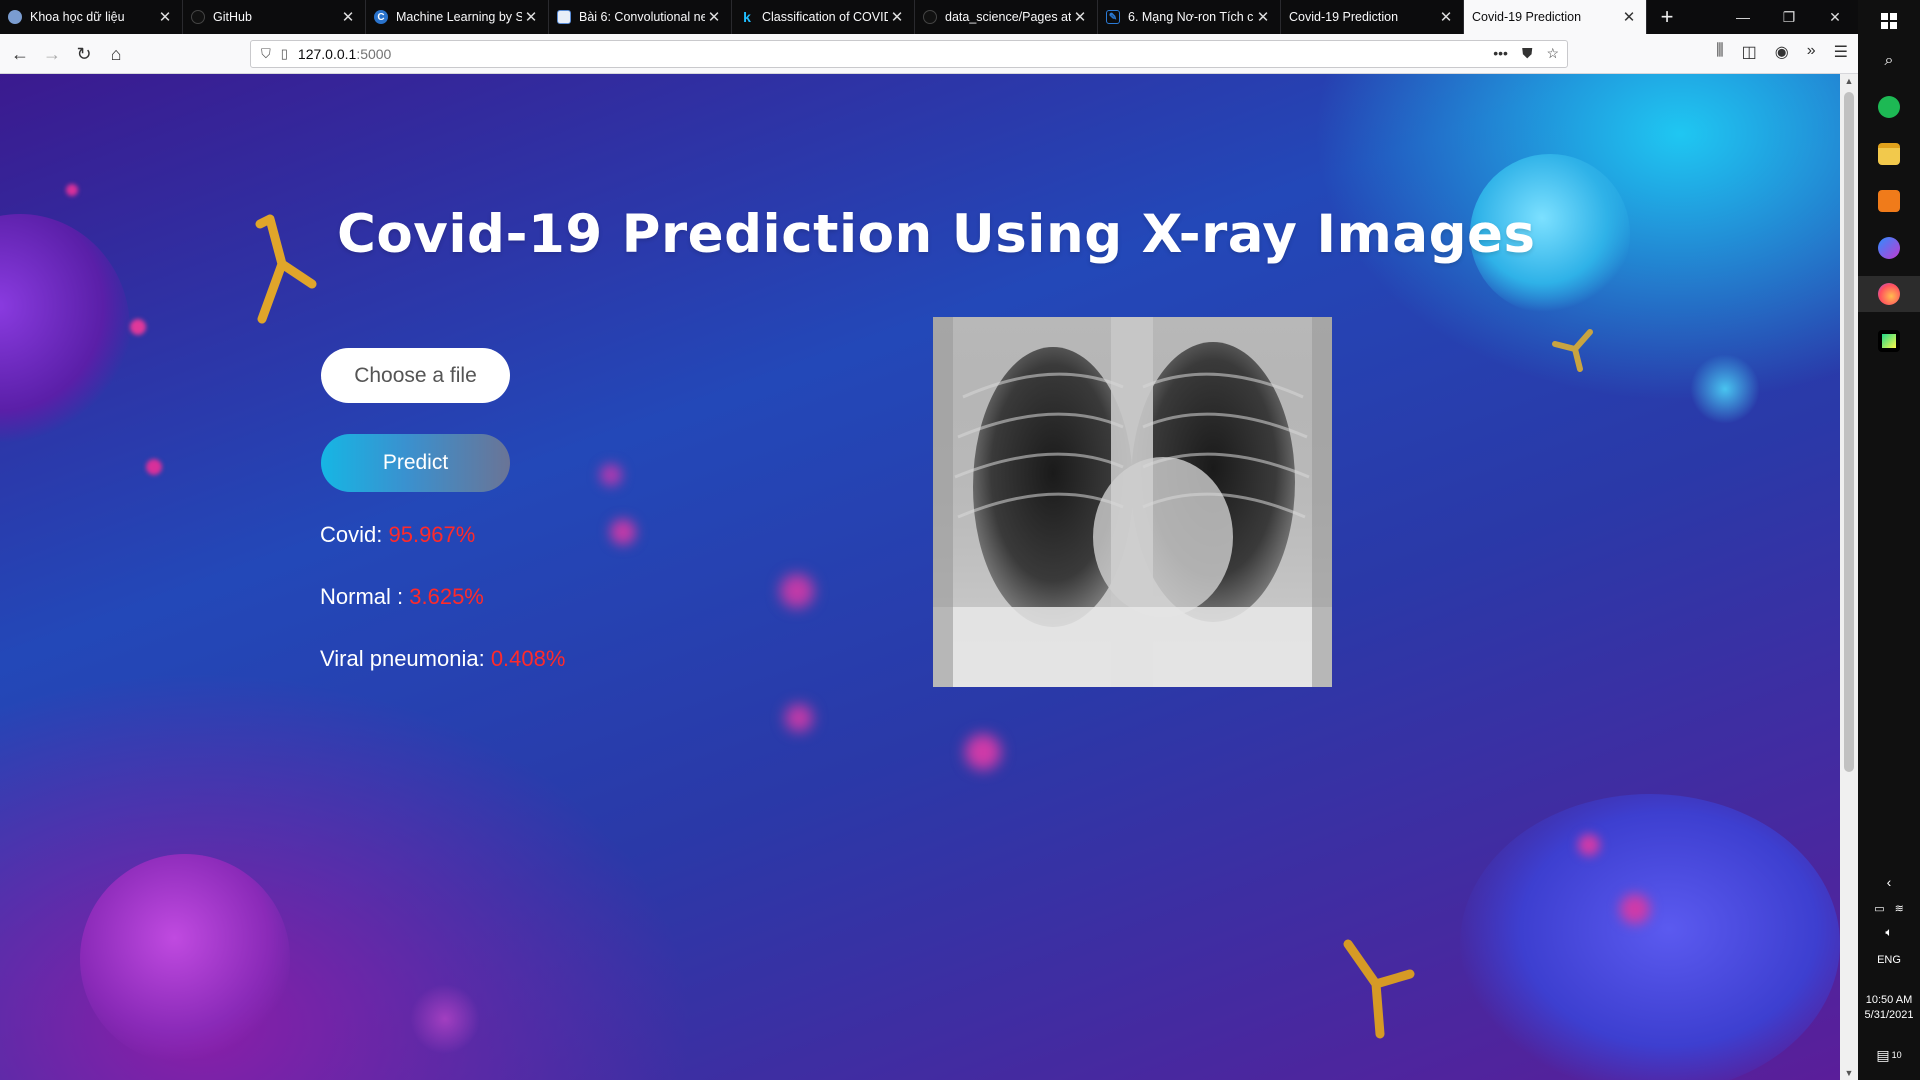 The height and width of the screenshot is (1080, 1920). I want to click on restore-button: ❐, so click(1789, 17).